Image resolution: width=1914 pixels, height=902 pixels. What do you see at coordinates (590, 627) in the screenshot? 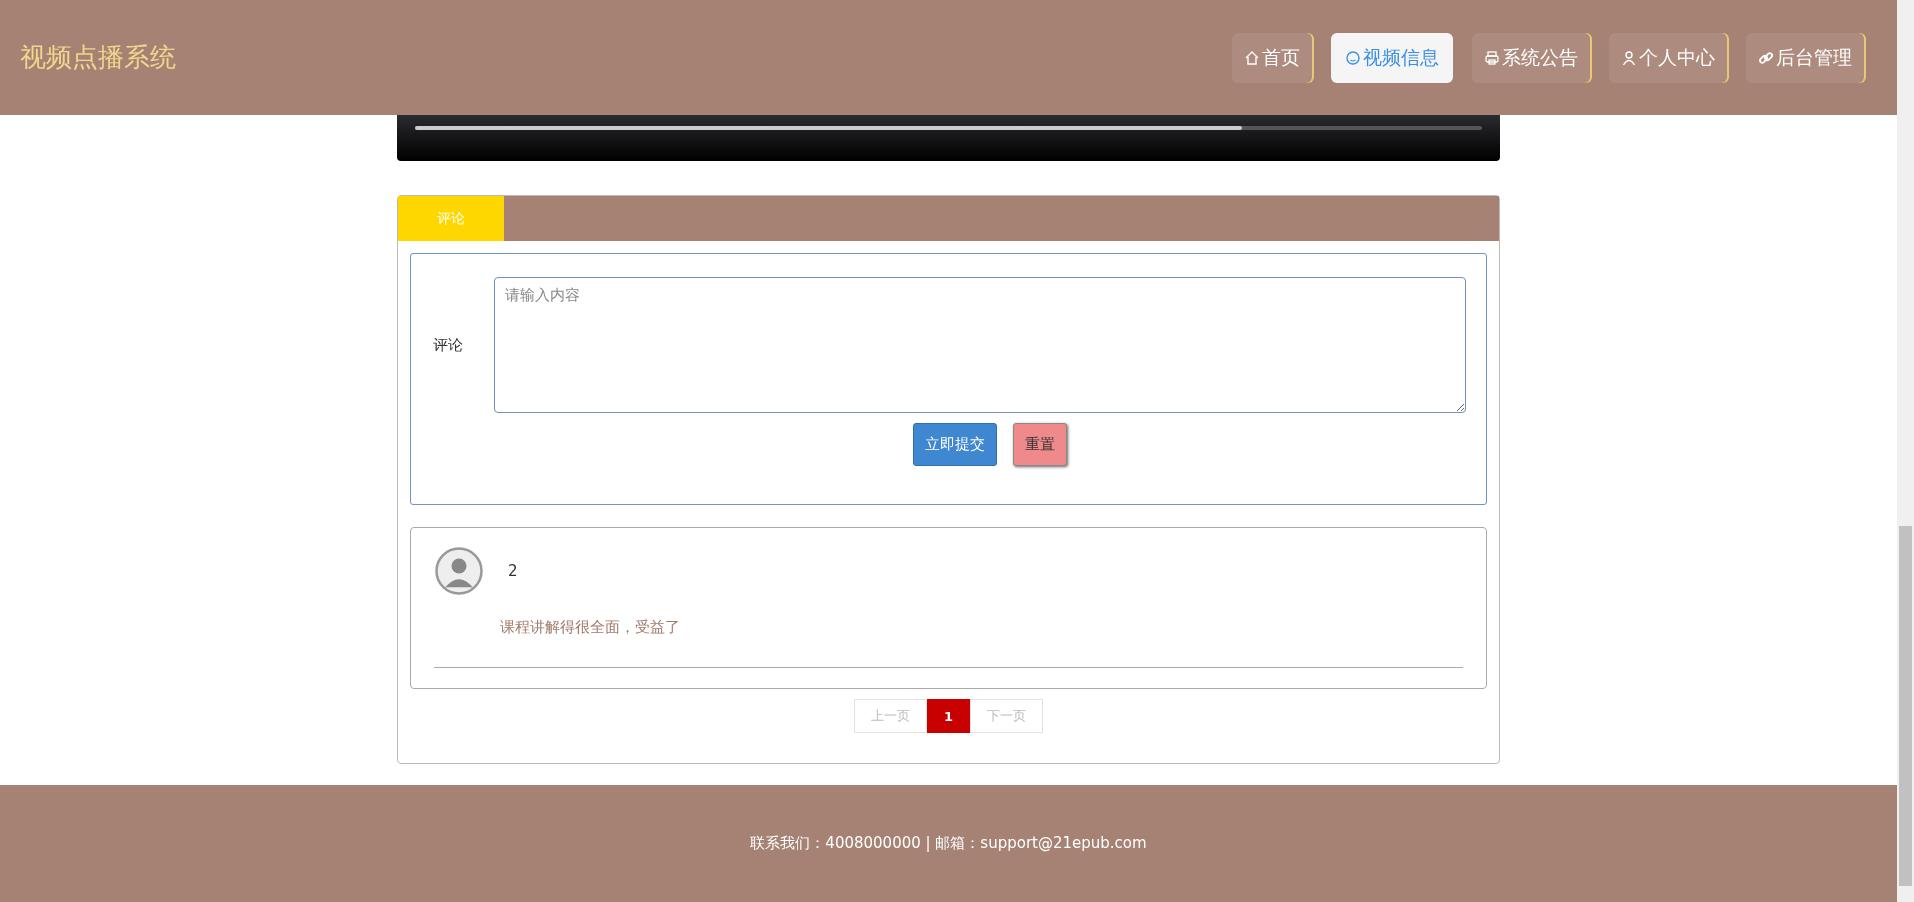
I see `comment-text: 课程讲解得很全面，受益了` at bounding box center [590, 627].